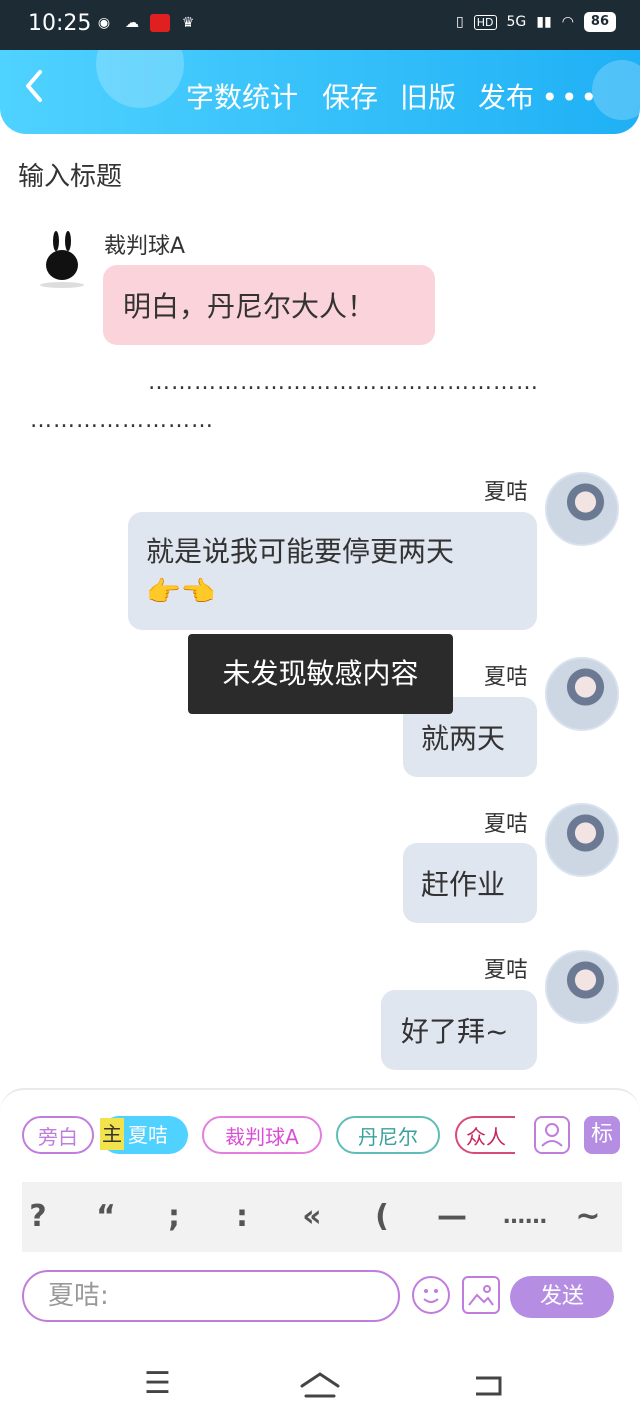 The image size is (640, 1422). I want to click on status-time: 10:25, so click(60, 23).